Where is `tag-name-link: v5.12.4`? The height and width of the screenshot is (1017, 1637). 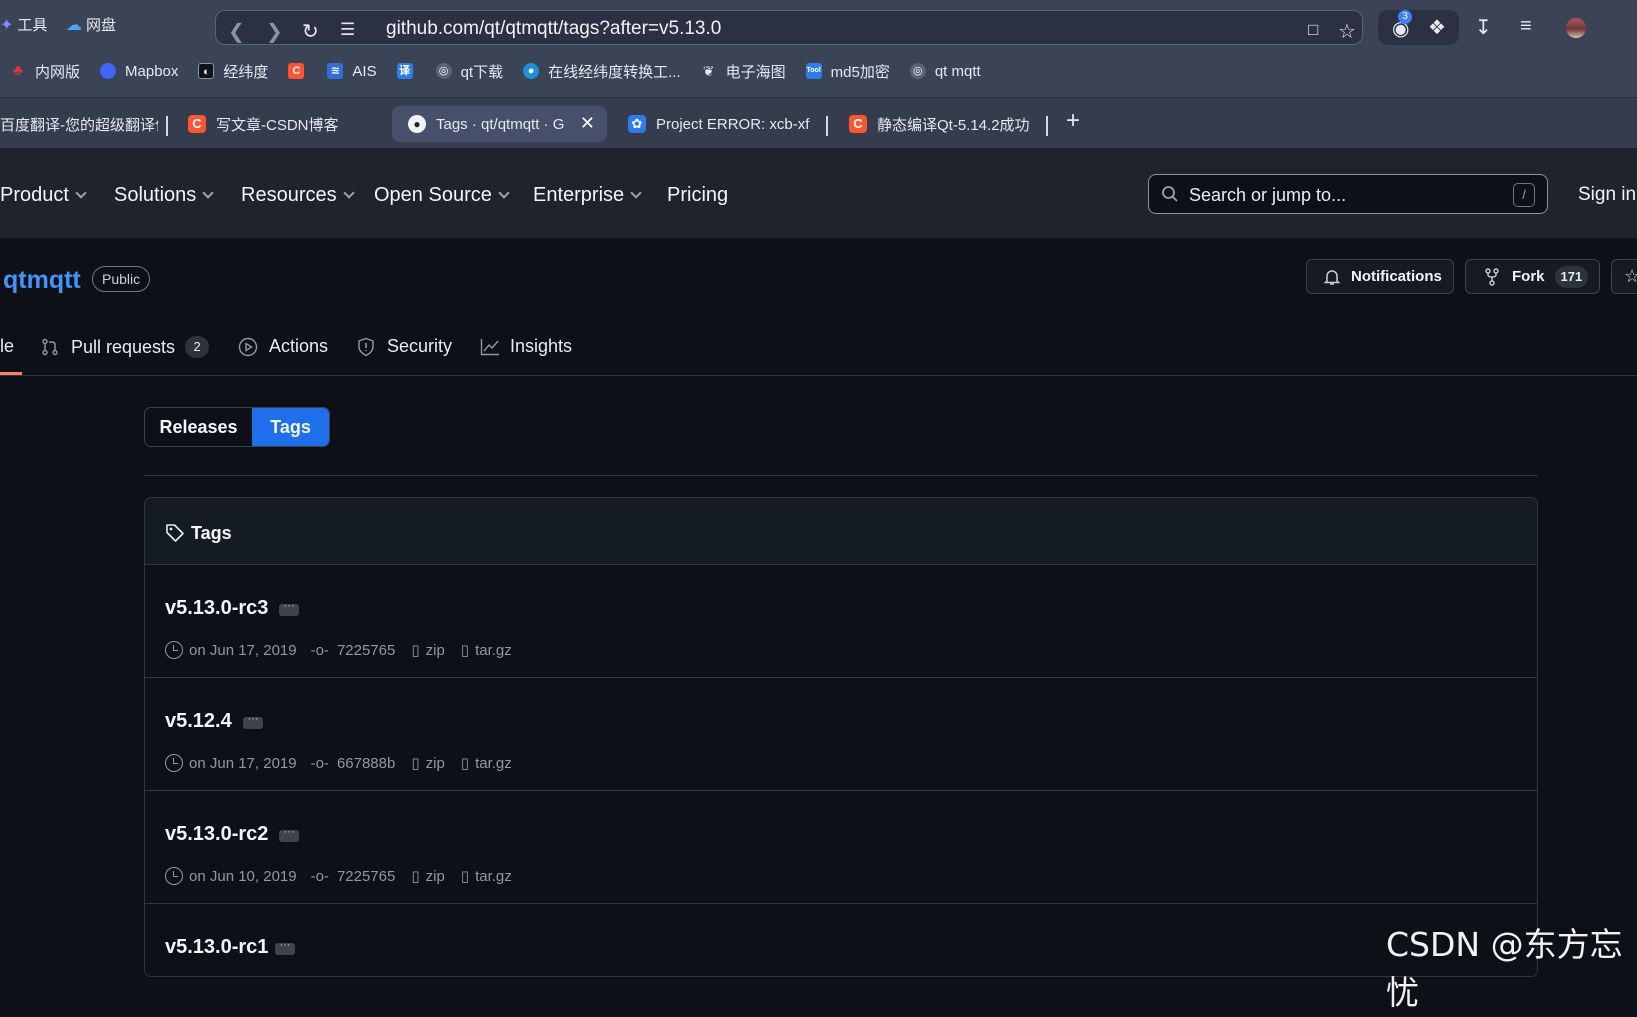
tag-name-link: v5.12.4 is located at coordinates (198, 721).